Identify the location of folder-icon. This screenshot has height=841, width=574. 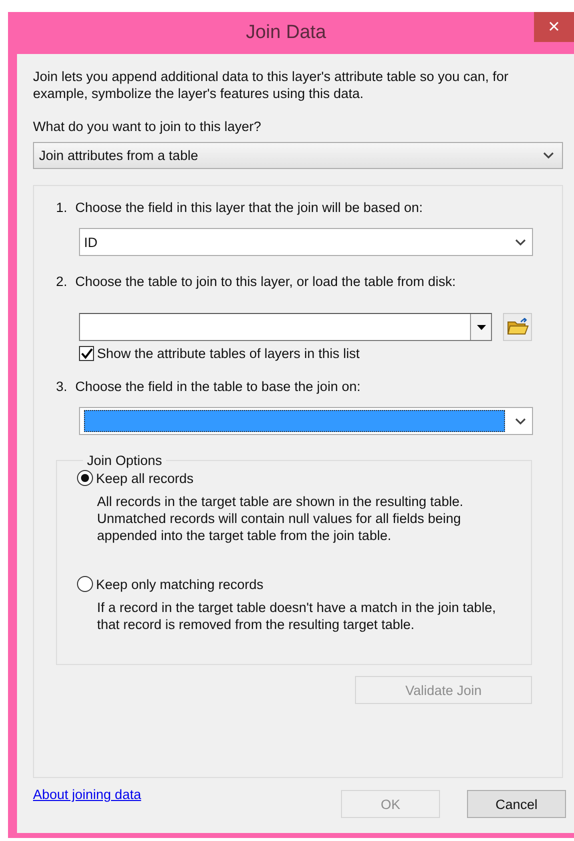
(517, 327).